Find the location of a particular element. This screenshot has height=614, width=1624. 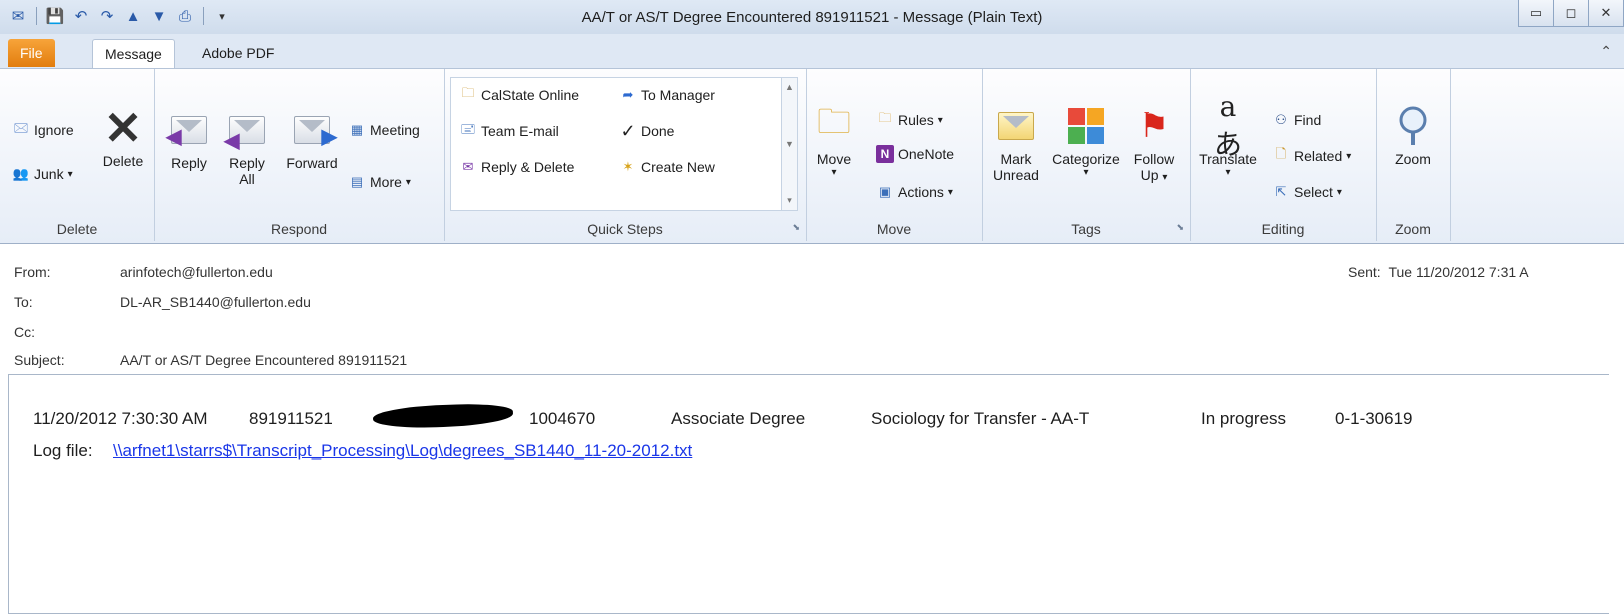

sent-label: Sent: is located at coordinates (1364, 272).